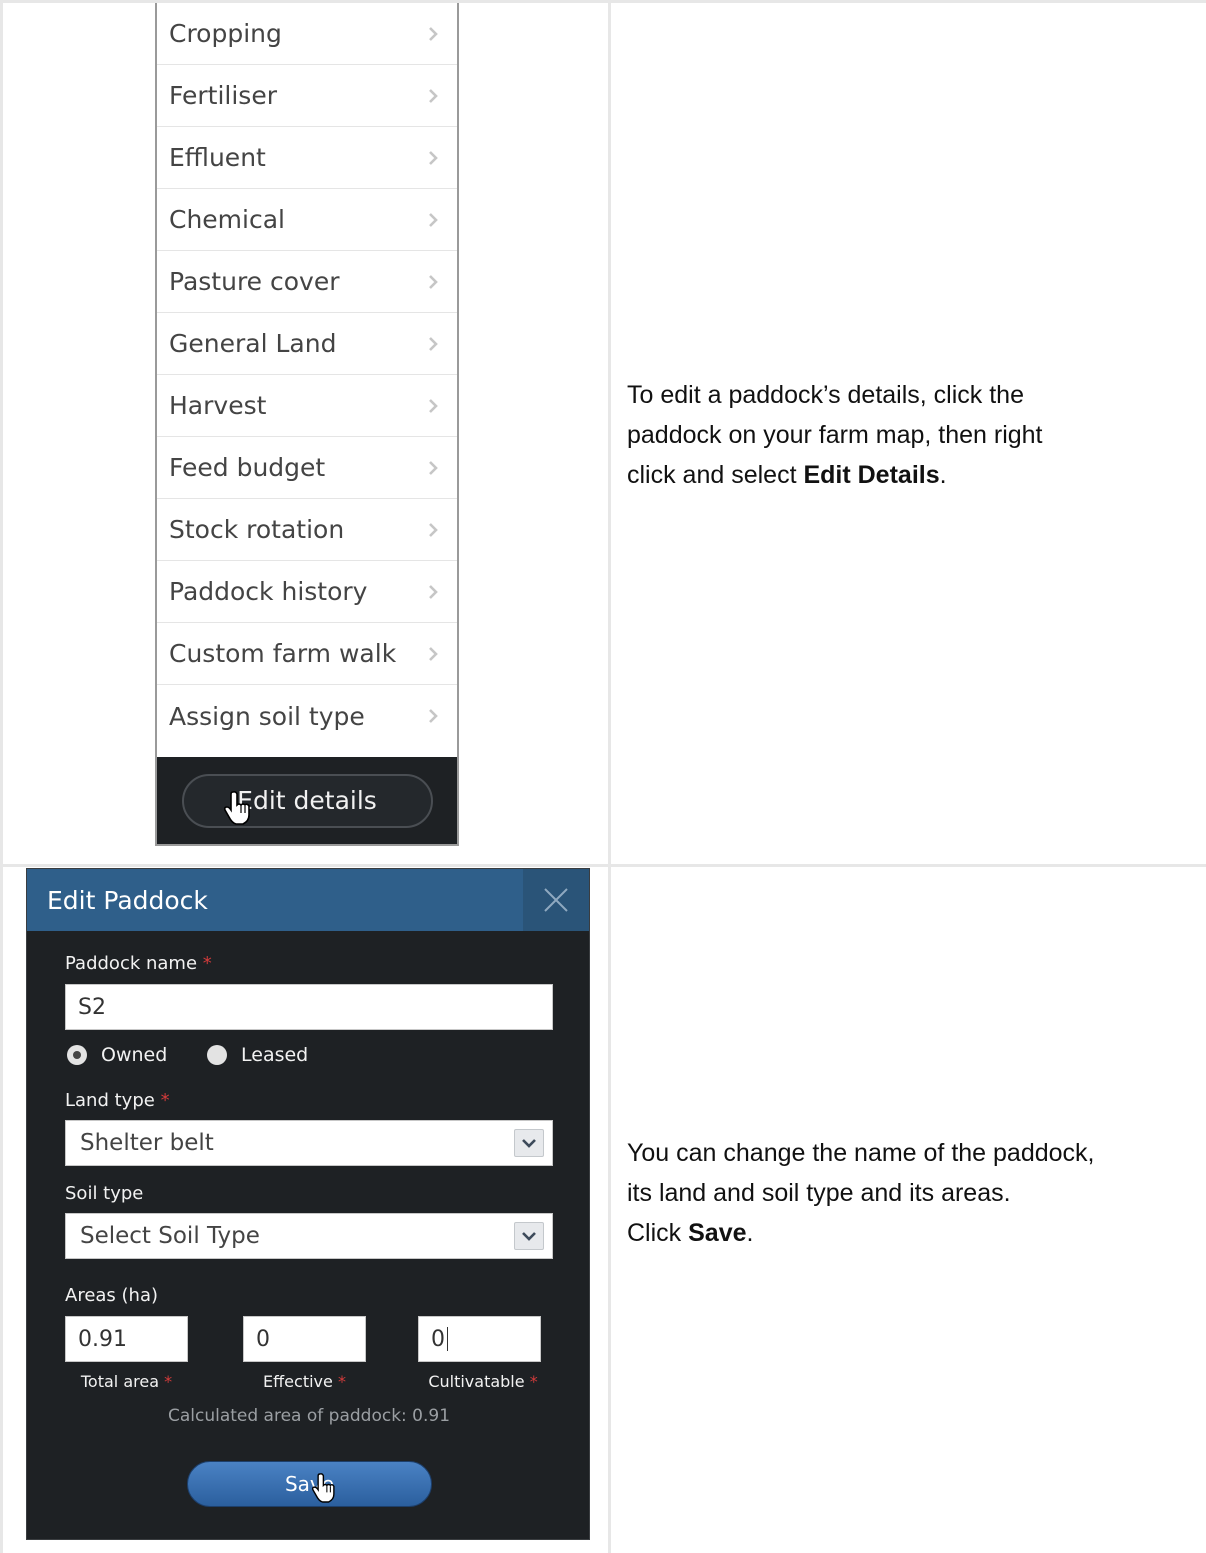  What do you see at coordinates (715, 475) in the screenshot?
I see `instruction-text: click and select` at bounding box center [715, 475].